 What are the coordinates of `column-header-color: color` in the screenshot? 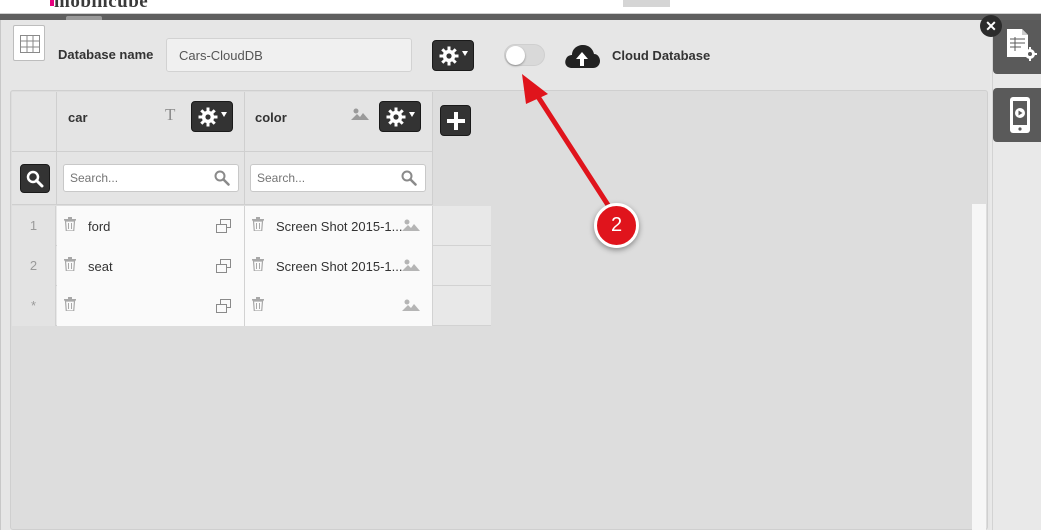 It's located at (339, 122).